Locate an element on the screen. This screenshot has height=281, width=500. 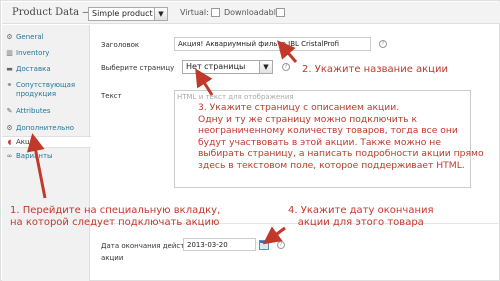
variations-icon: ∞ is located at coordinates (9, 156).